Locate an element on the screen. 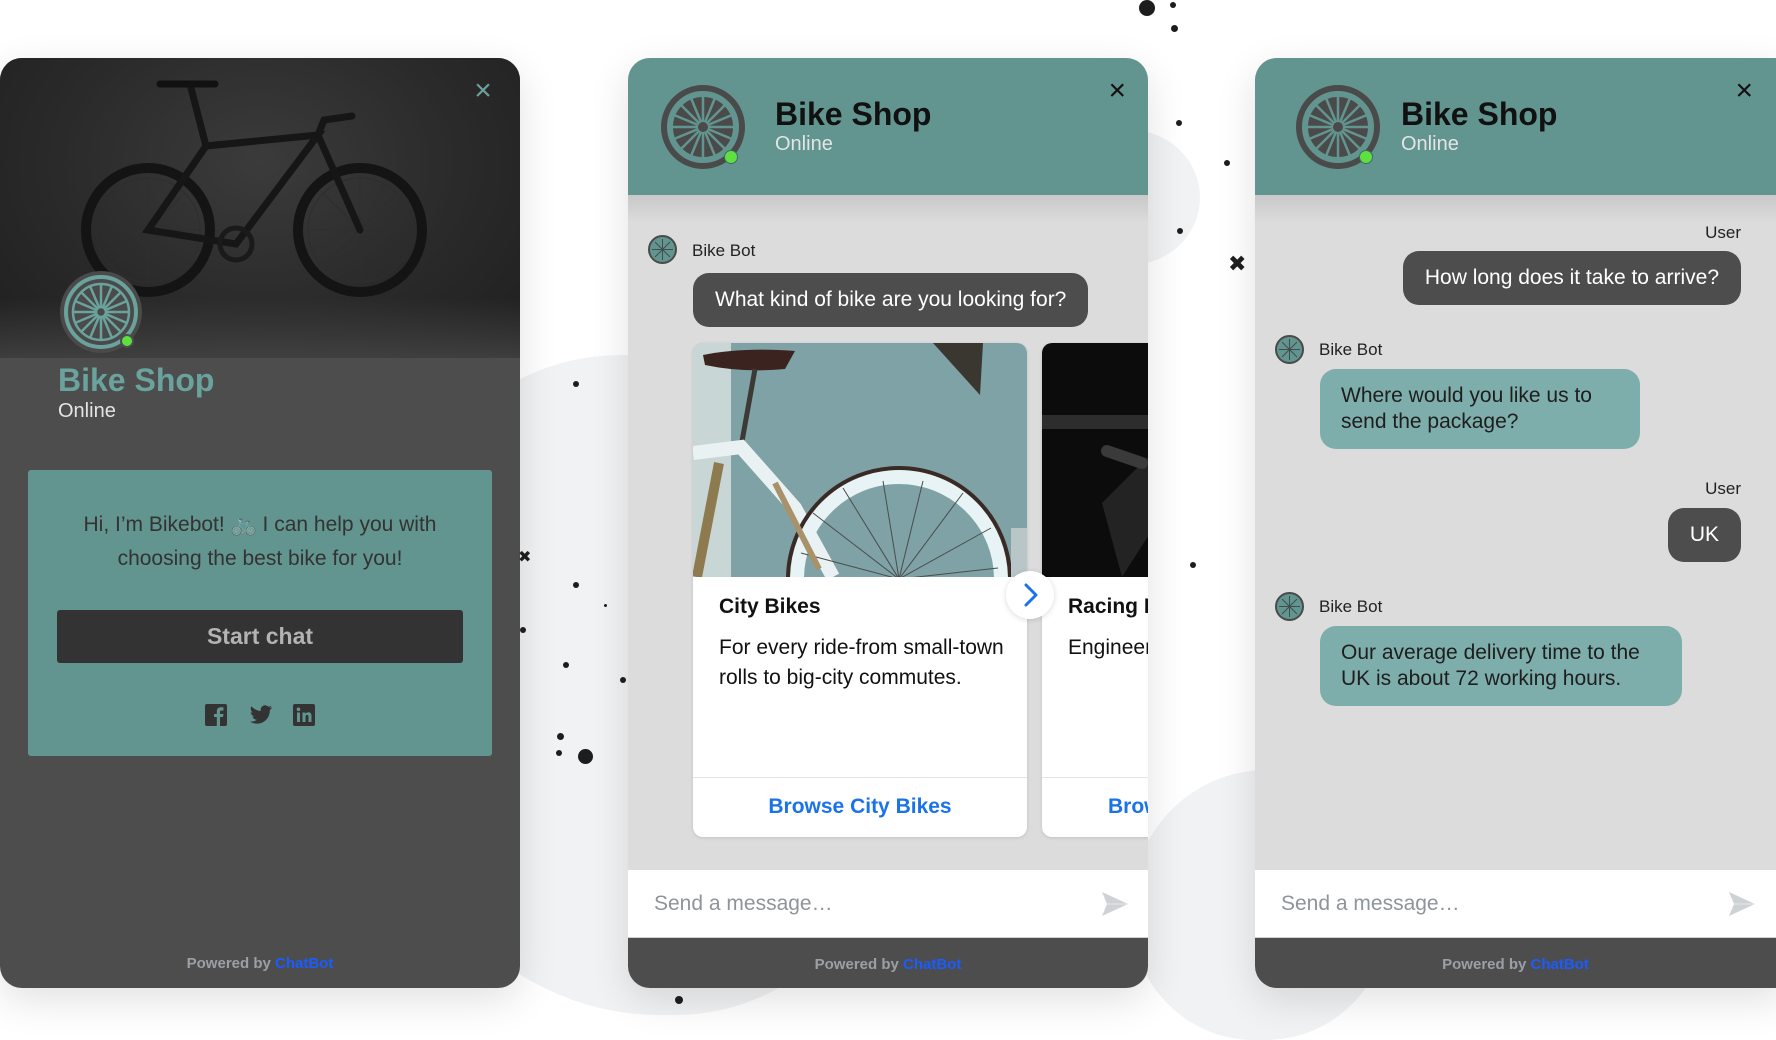  twitter-icon is located at coordinates (260, 715).